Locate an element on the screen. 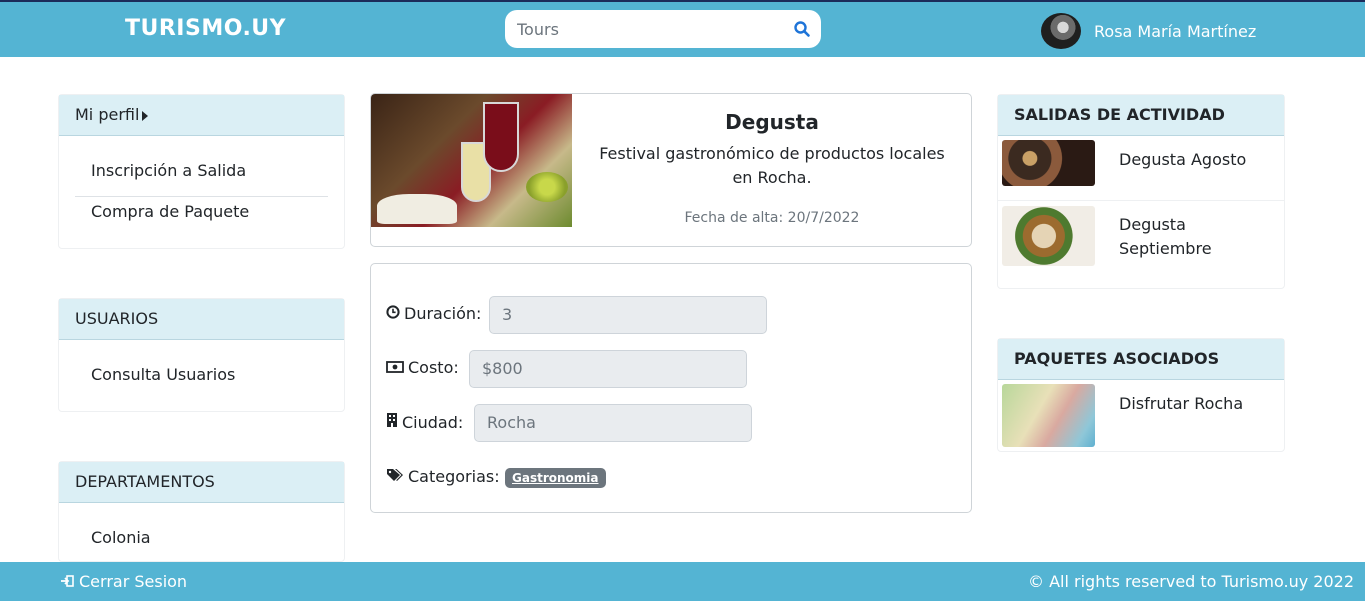 This screenshot has height=601, width=1365. avatar is located at coordinates (1061, 31).